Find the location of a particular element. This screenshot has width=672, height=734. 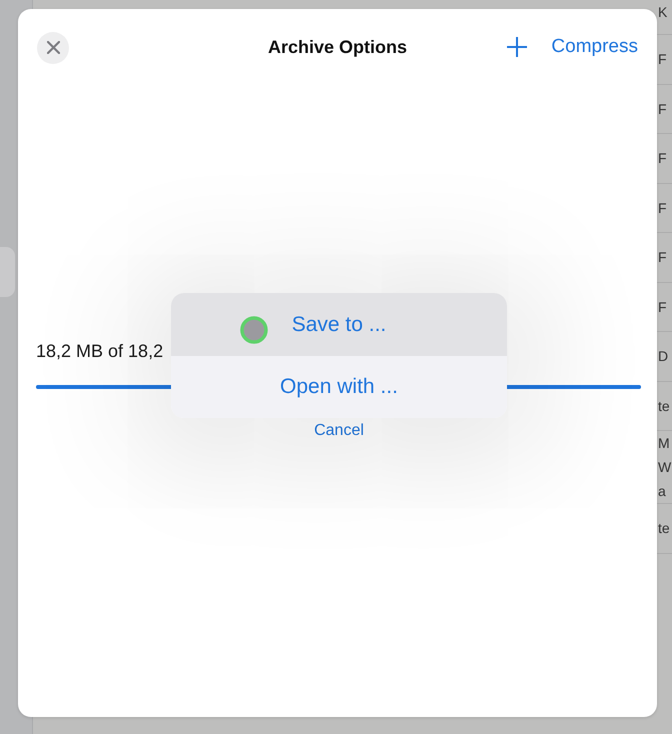

add-button is located at coordinates (517, 47).